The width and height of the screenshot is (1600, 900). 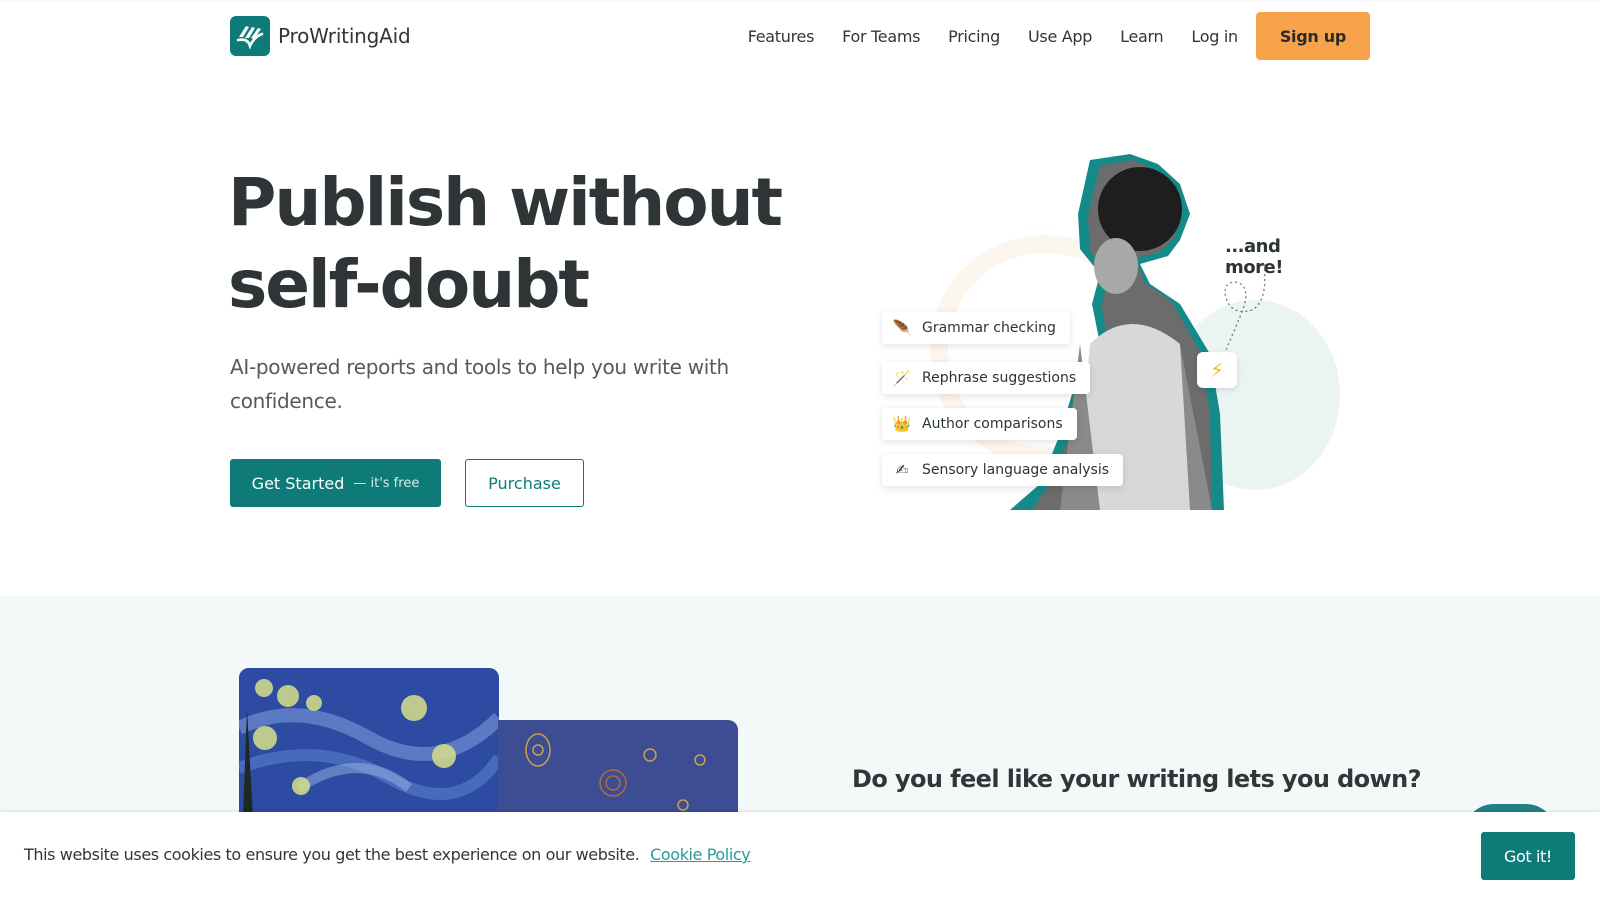 What do you see at coordinates (974, 36) in the screenshot?
I see `nav-pricing: Pricing` at bounding box center [974, 36].